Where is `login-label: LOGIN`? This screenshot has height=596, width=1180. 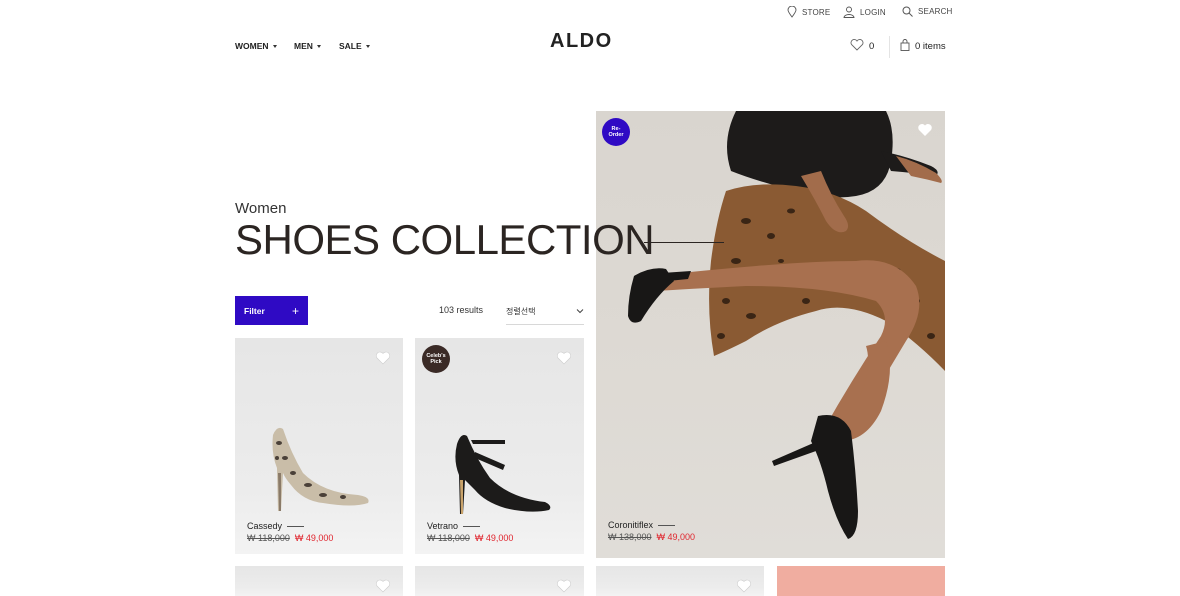
login-label: LOGIN is located at coordinates (873, 12).